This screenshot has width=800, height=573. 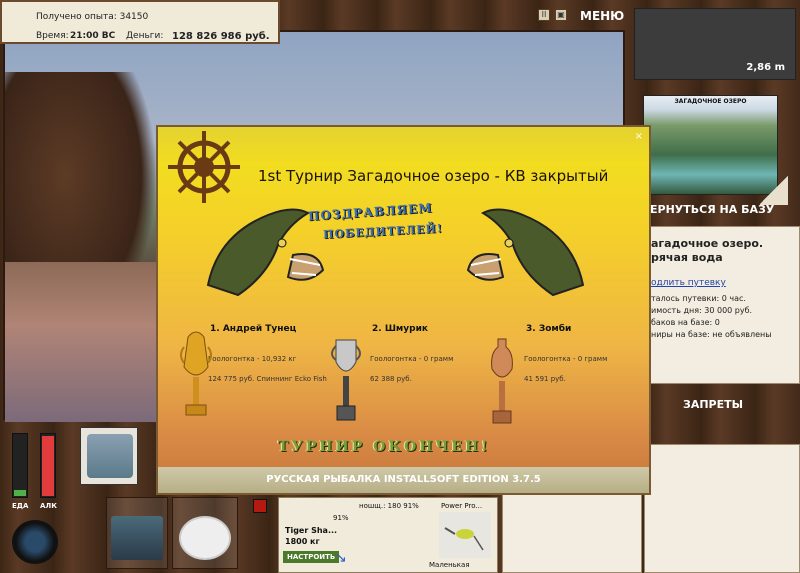 I want to click on bronze-trophy-icon, so click(x=502, y=381).